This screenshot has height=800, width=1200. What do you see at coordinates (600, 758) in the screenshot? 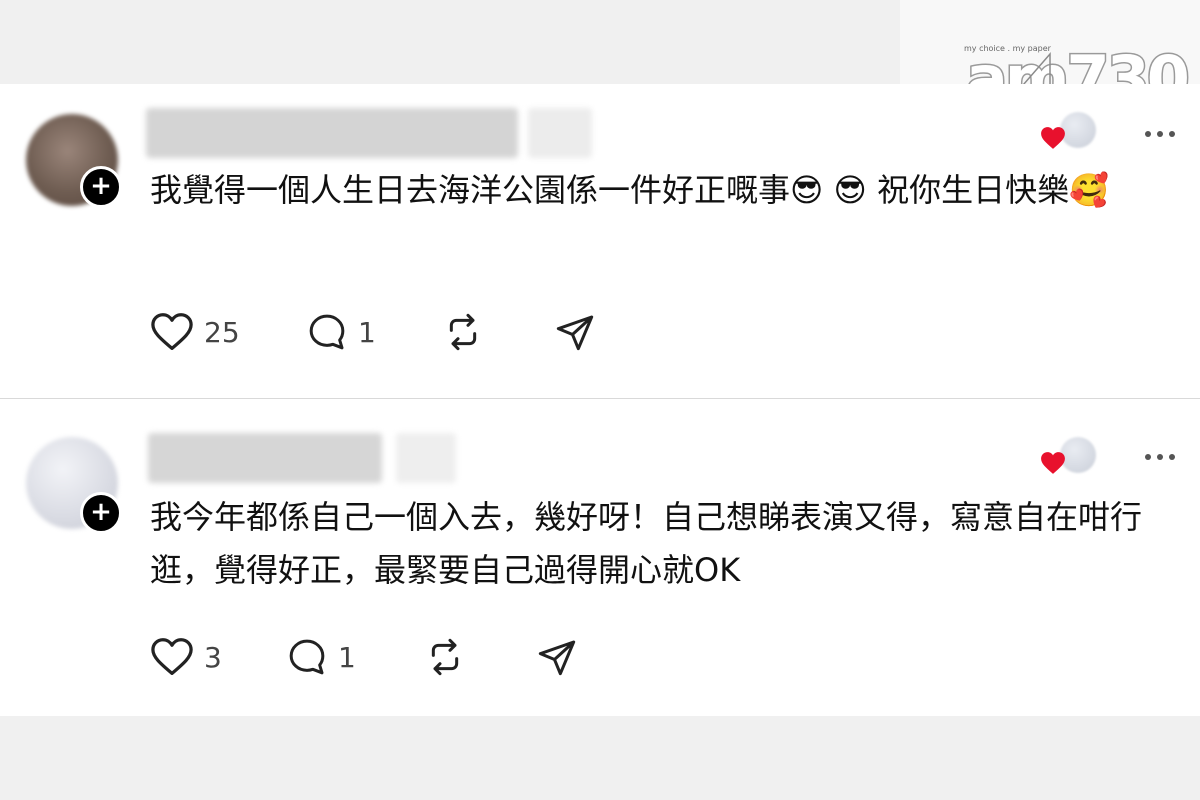
I see `bottom-background` at bounding box center [600, 758].